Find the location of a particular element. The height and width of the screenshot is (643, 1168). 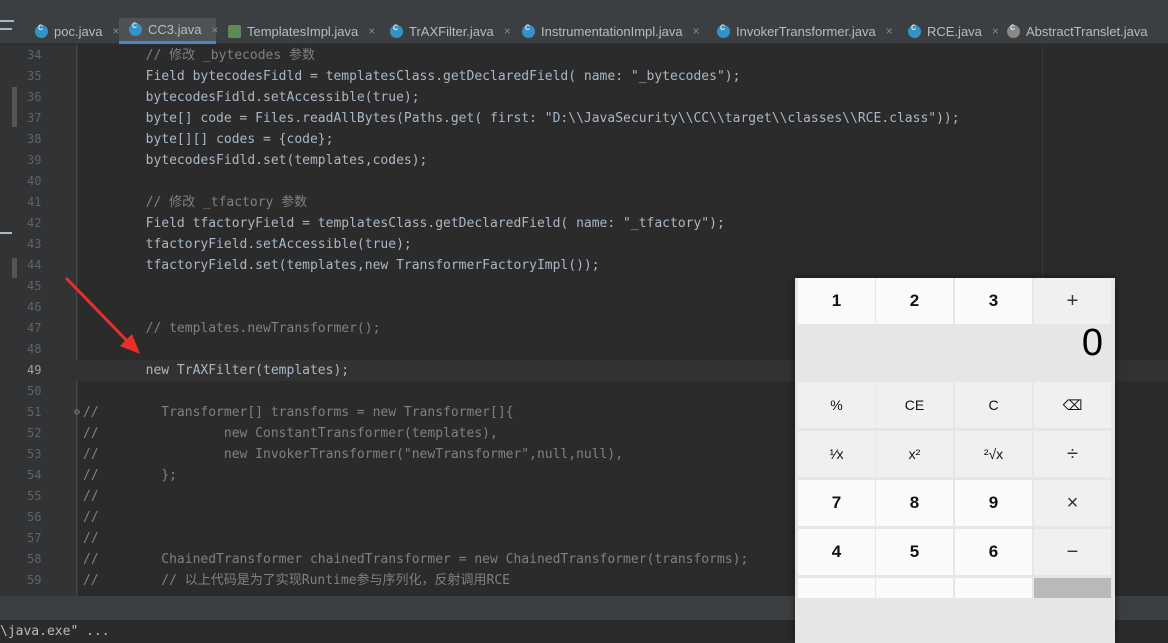

tab-label: InstrumentationImpl.java is located at coordinates (612, 31).